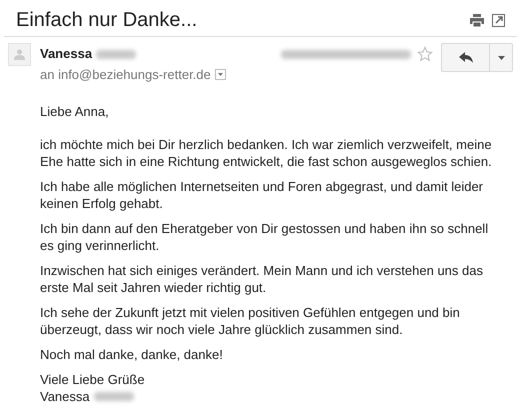  I want to click on paragraph: ich möchte mich bei Dir herzlich bedanken. Ich war ziemlich verzweifelt, meine Ehe hatte sich in eine Richtung entwickelt, die fast schon ausgeweglos schien., so click(266, 153).